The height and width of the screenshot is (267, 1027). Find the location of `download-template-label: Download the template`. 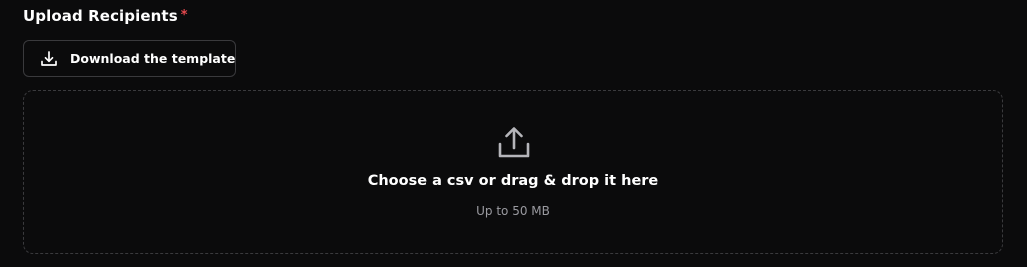

download-template-label: Download the template is located at coordinates (153, 58).